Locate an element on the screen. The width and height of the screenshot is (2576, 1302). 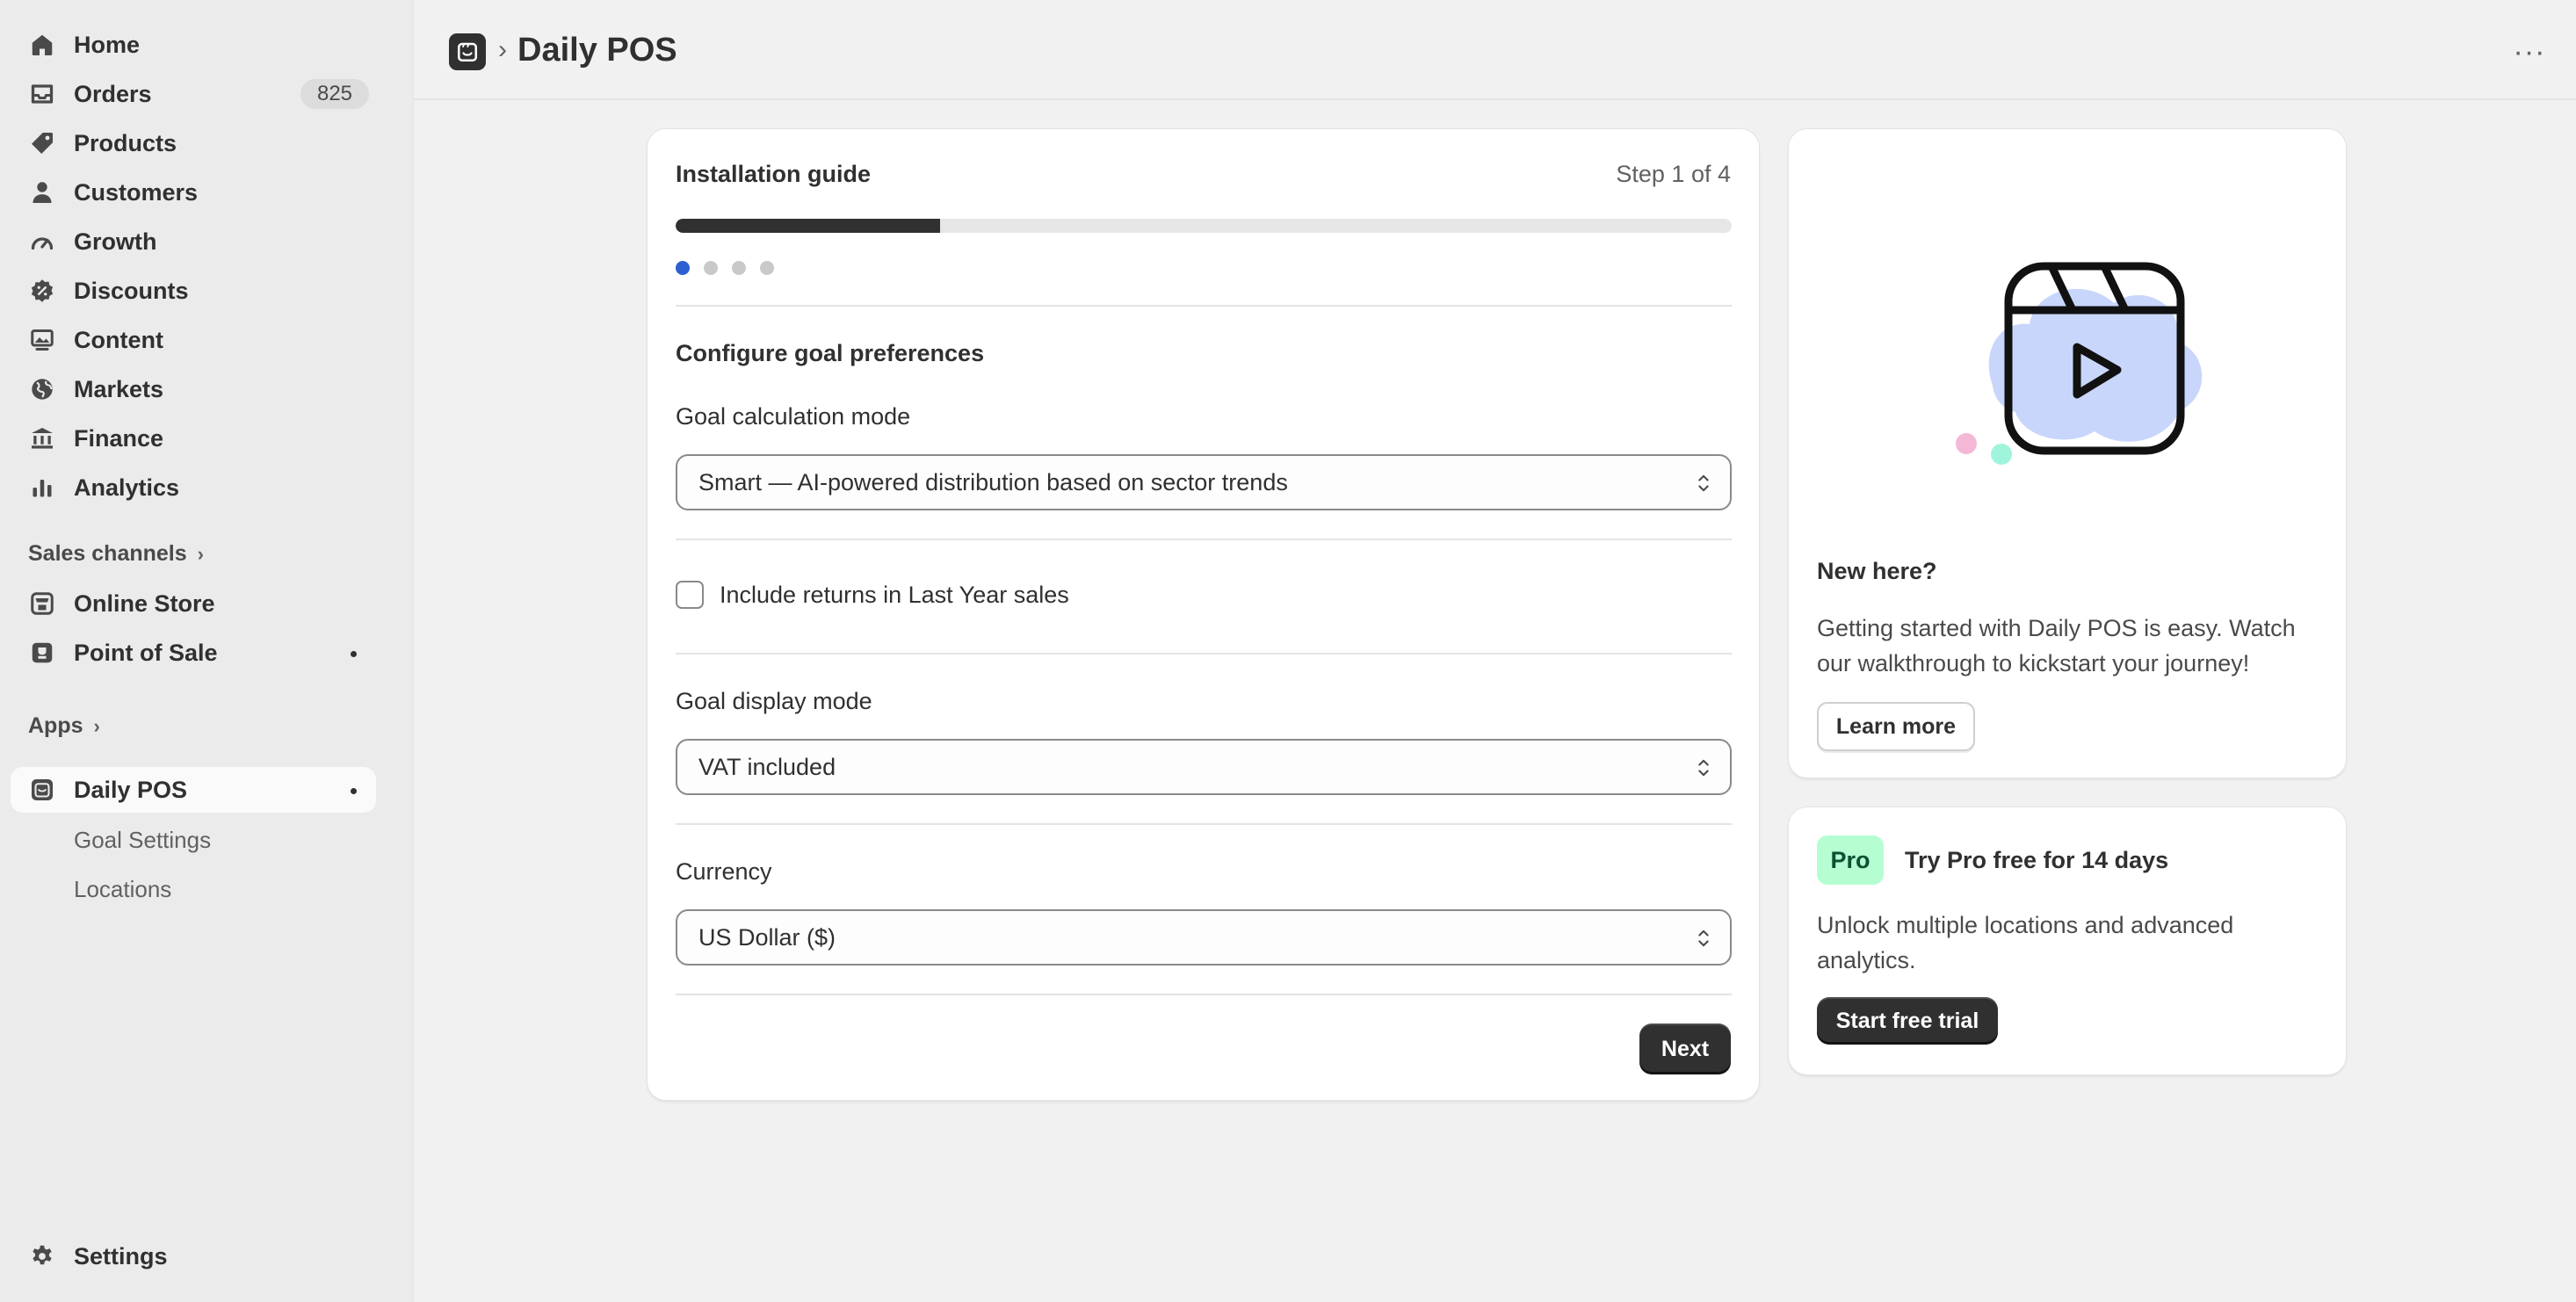
sidebar-item-growth: Growth is located at coordinates (193, 241).